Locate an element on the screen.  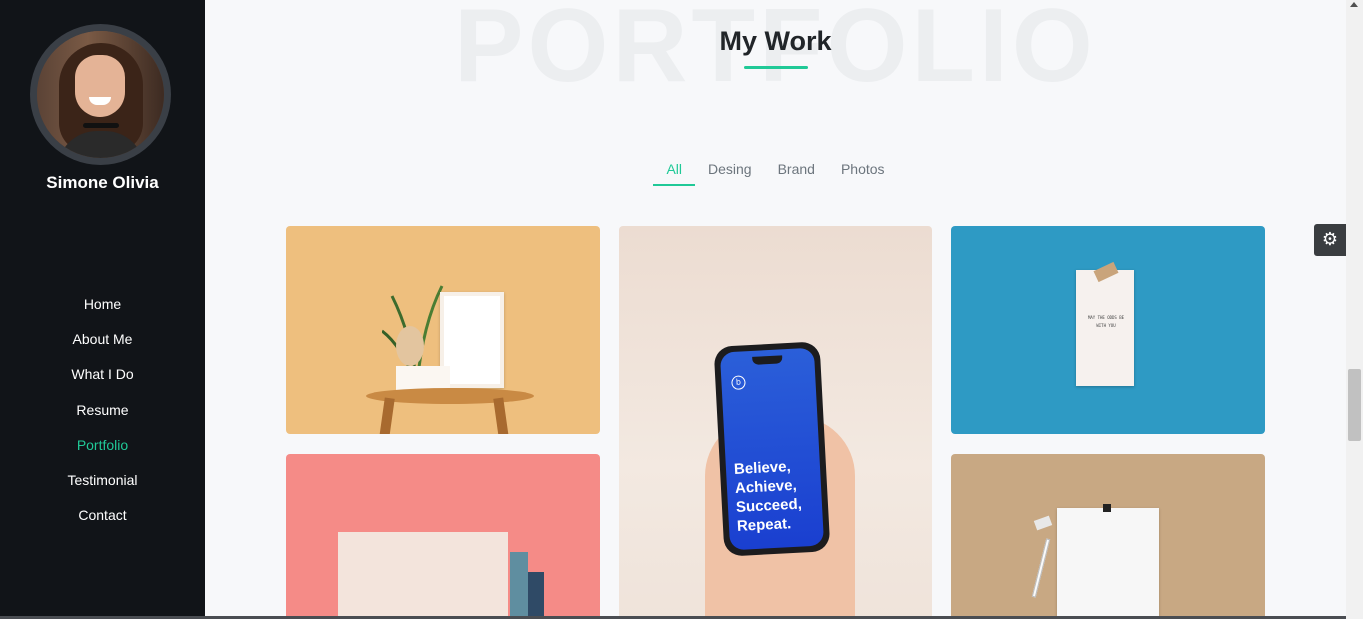
profile-photo is located at coordinates (100, 94).